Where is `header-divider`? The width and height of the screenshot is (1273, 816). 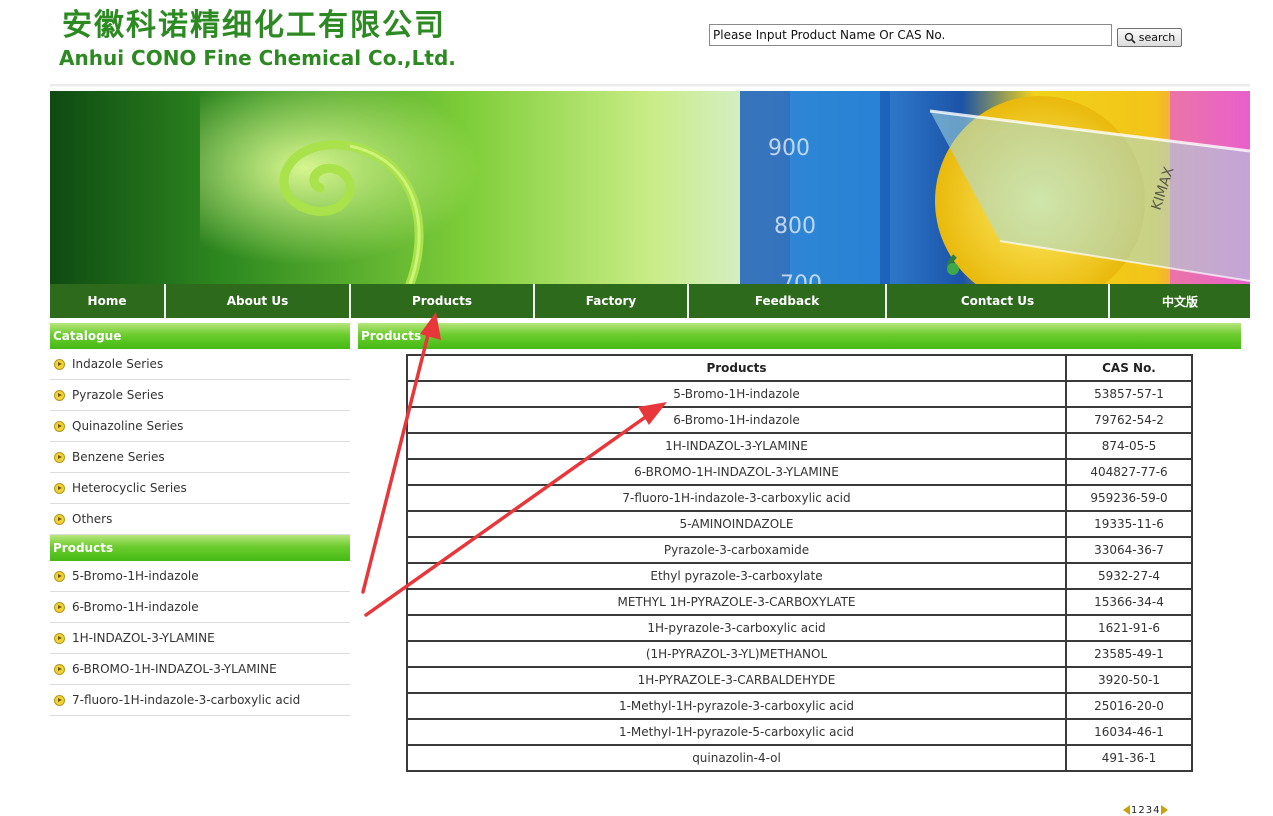 header-divider is located at coordinates (650, 85).